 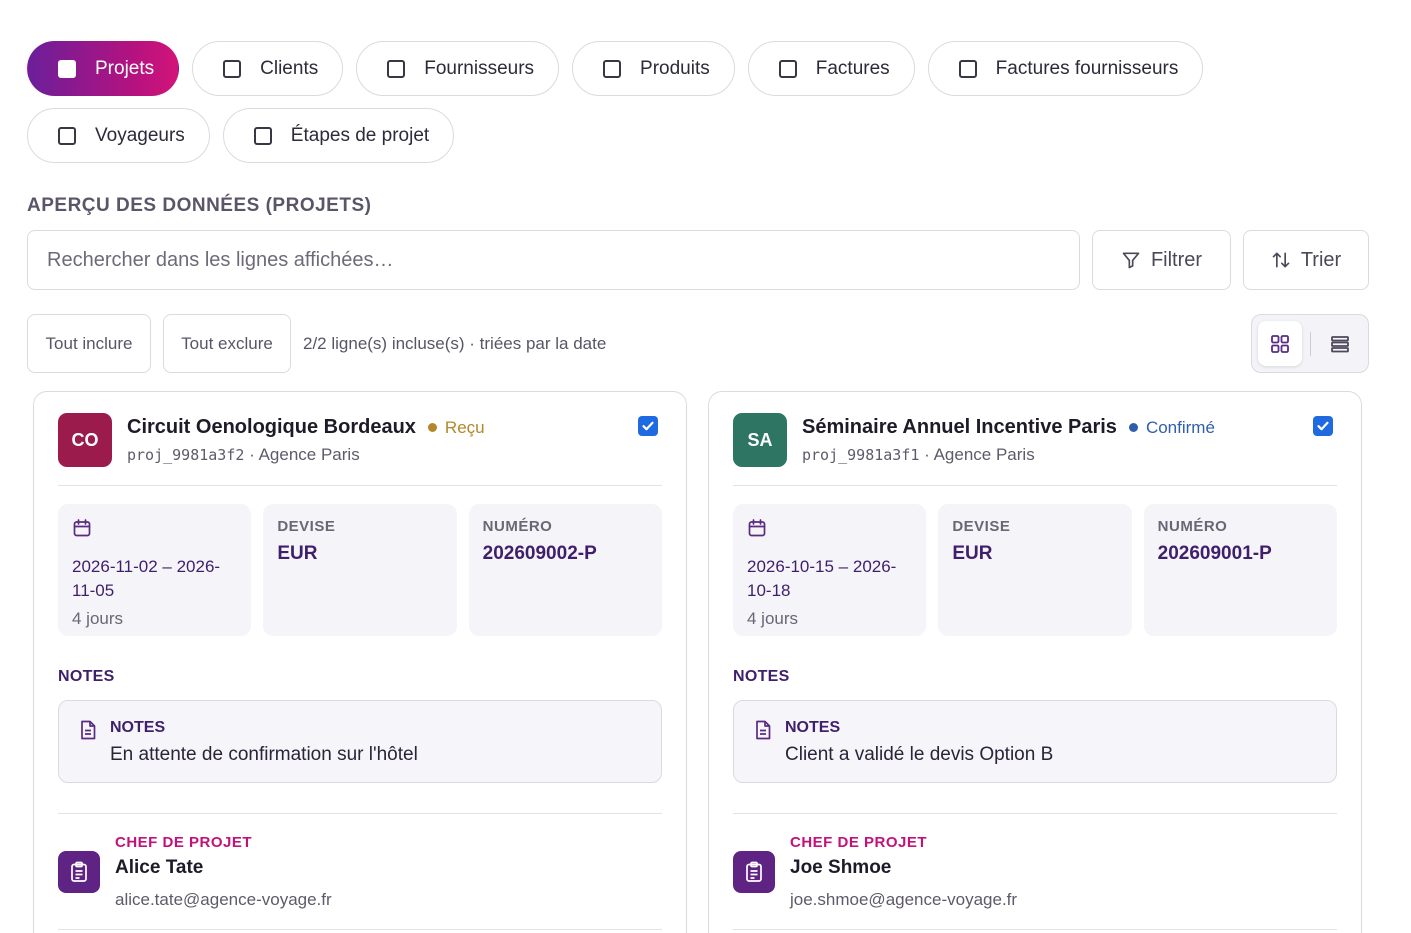 I want to click on tab-label: Fournisseurs, so click(x=479, y=68).